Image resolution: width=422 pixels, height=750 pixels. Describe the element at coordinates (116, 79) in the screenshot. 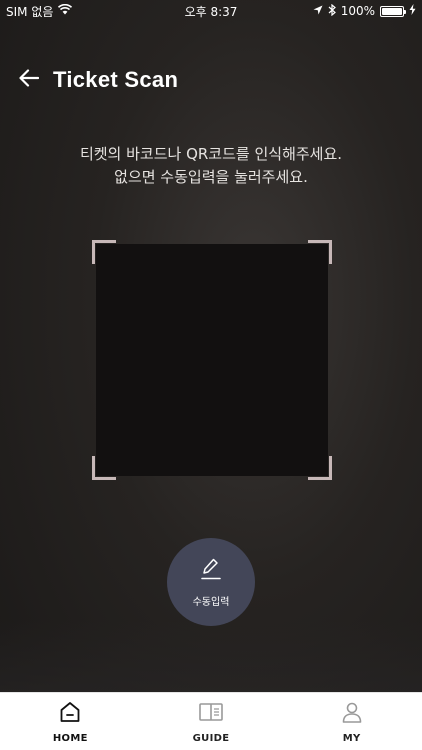

I see `page-title: Ticket Scan` at that location.